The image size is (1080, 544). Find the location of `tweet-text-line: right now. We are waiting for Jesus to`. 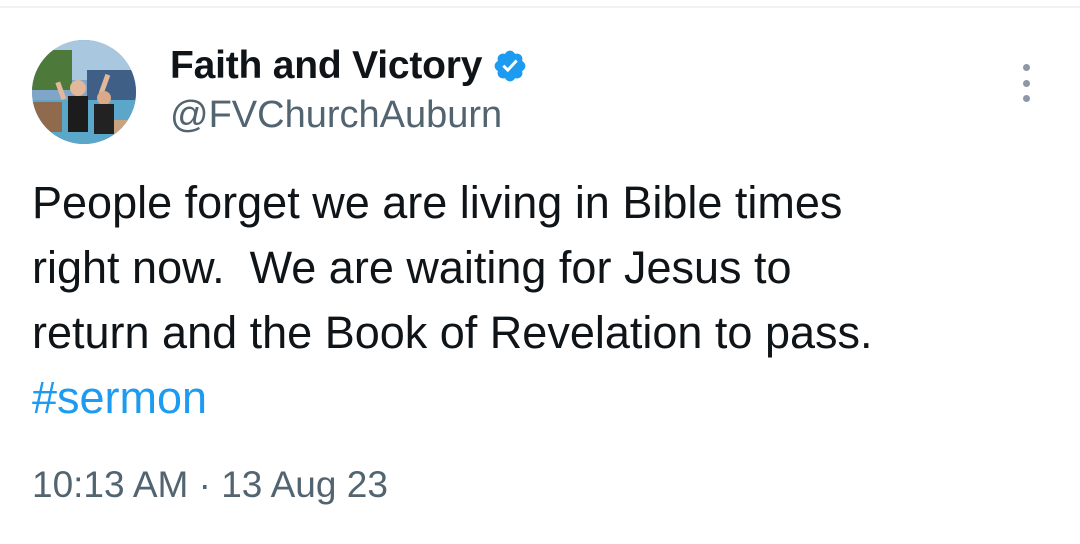

tweet-text-line: right now. We are waiting for Jesus to is located at coordinates (412, 267).